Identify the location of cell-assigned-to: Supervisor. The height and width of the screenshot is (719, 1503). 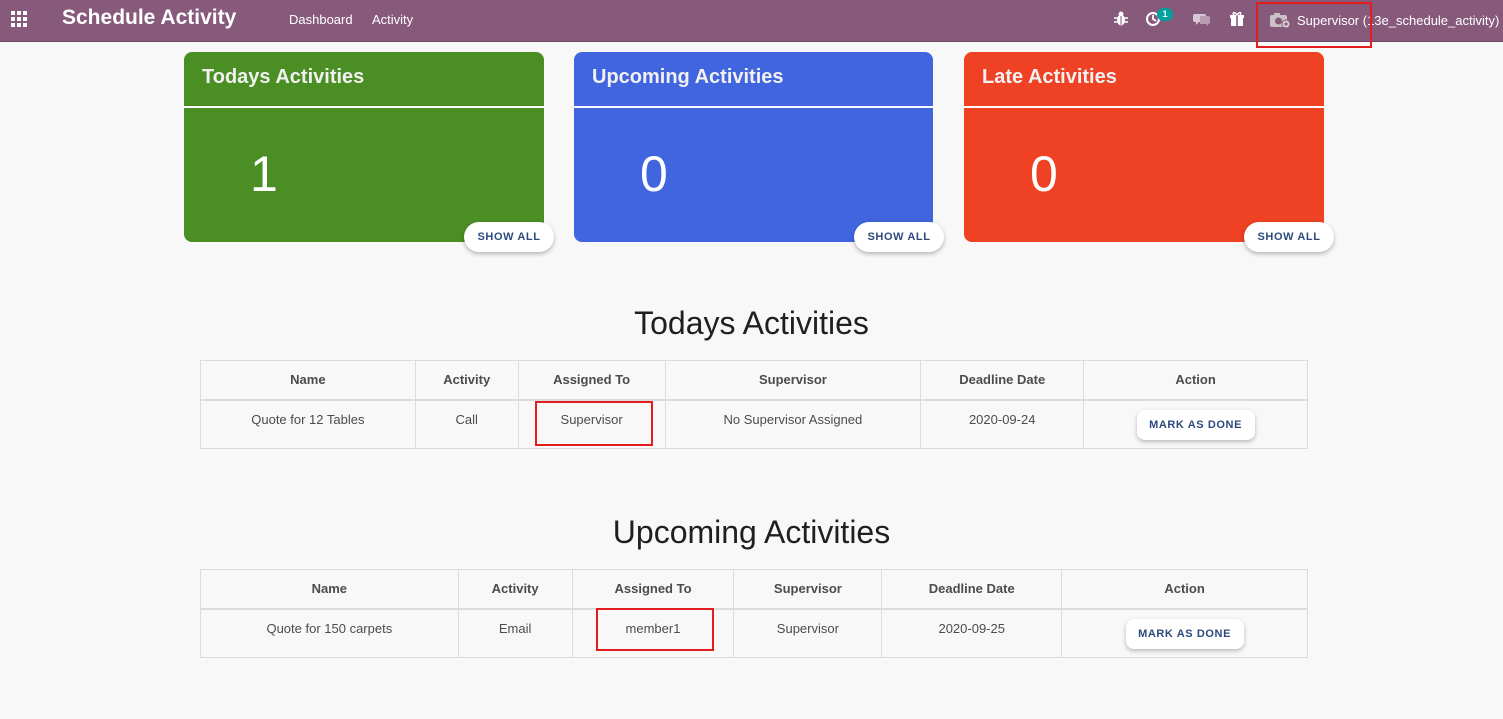
(591, 424).